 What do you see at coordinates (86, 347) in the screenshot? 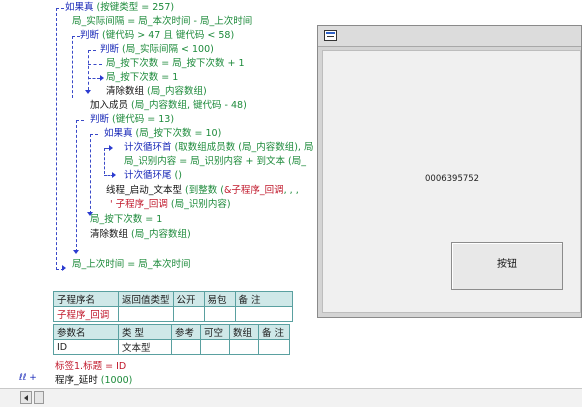
I see `table-cell: ID` at bounding box center [86, 347].